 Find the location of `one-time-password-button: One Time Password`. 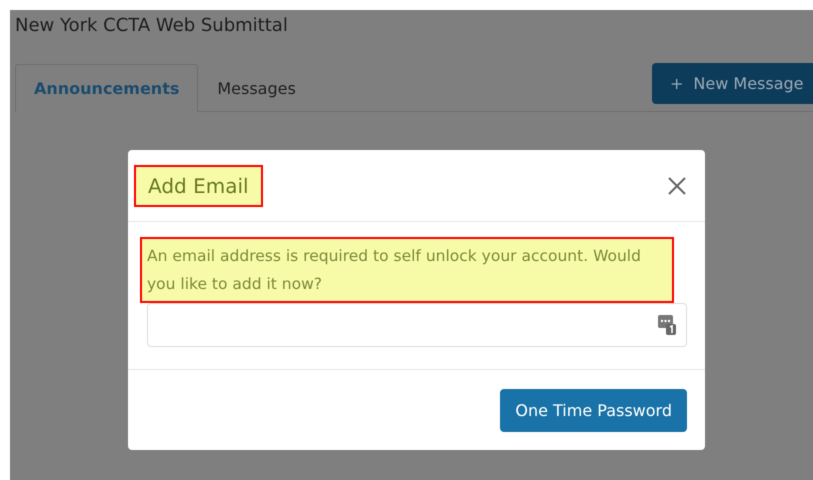

one-time-password-button: One Time Password is located at coordinates (593, 410).